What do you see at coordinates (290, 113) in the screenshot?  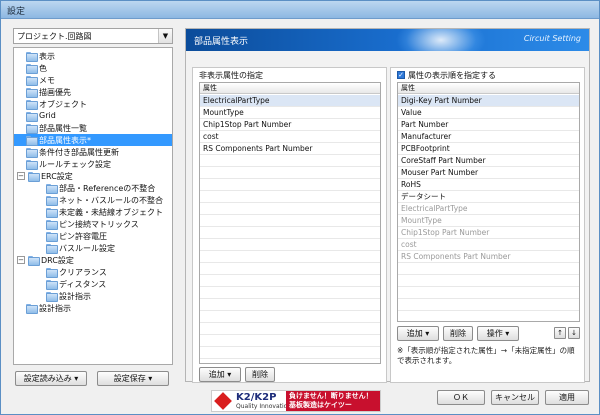 I see `hidden-attribute-row: MountType` at bounding box center [290, 113].